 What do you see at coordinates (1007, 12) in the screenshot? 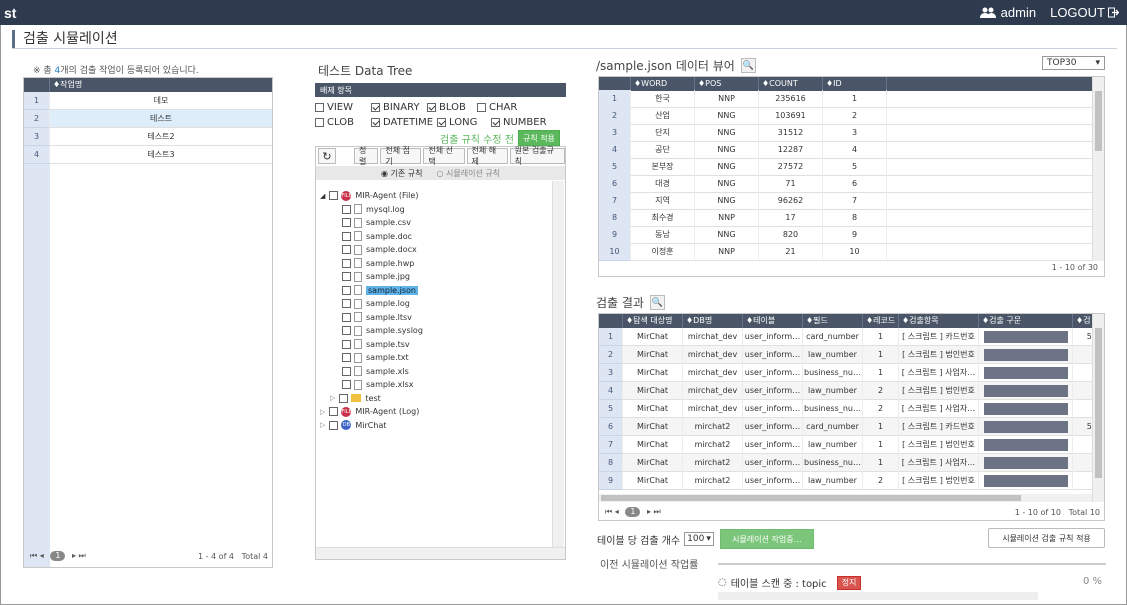
I see `user-menu: admin` at bounding box center [1007, 12].